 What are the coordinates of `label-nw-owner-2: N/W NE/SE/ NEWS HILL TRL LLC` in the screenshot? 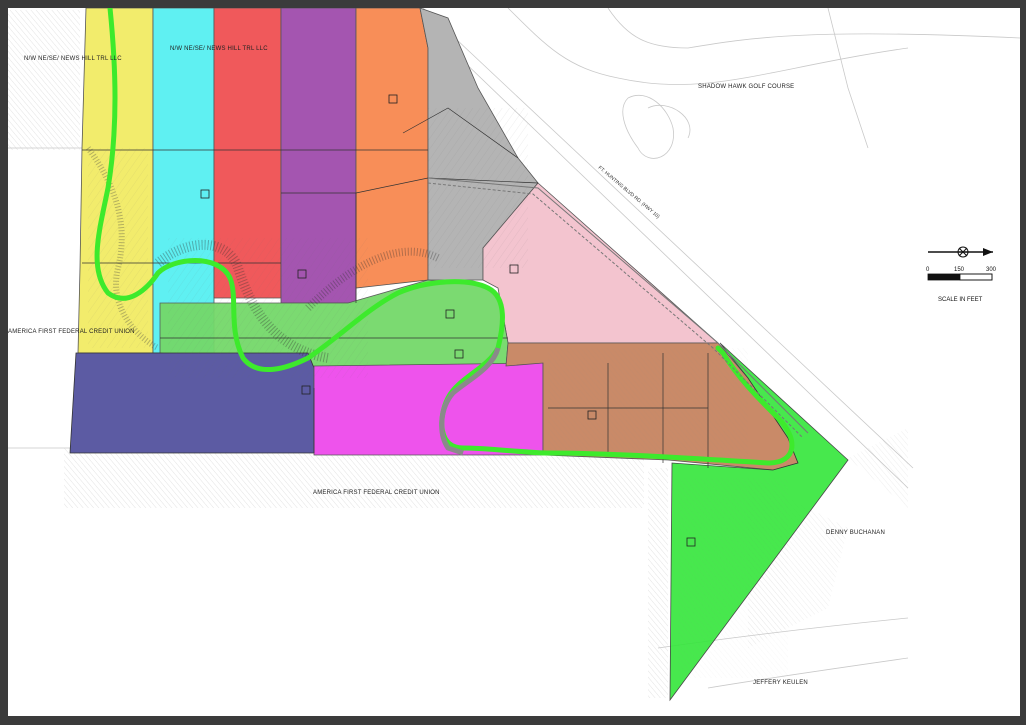 It's located at (219, 49).